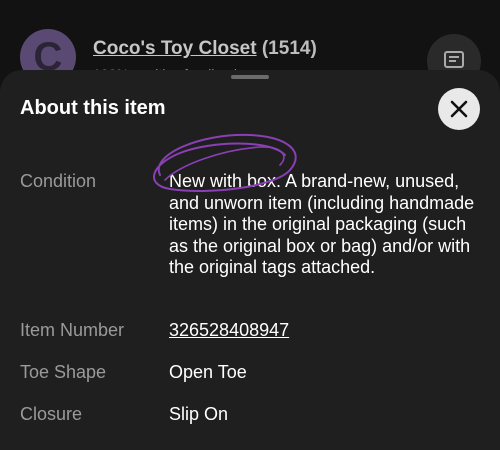 This screenshot has width=500, height=450. I want to click on item-number-link: 326528408947, so click(324, 331).